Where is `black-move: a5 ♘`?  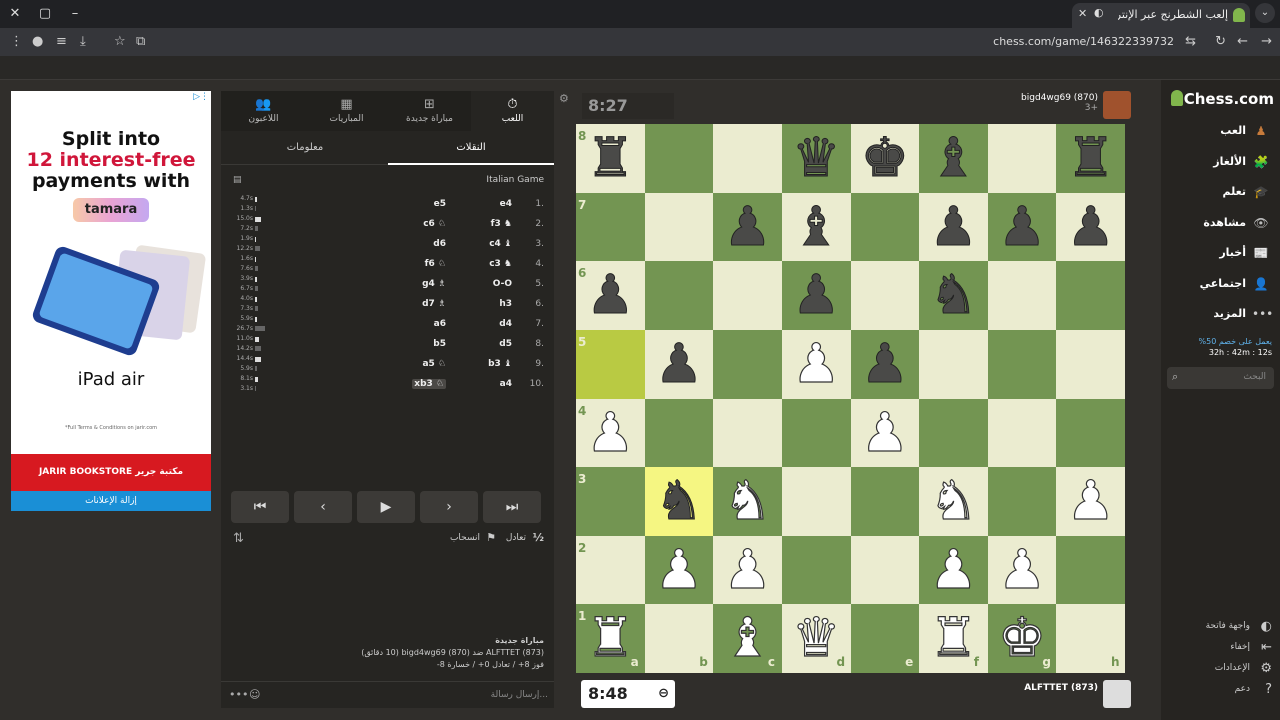 black-move: a5 ♘ is located at coordinates (434, 364).